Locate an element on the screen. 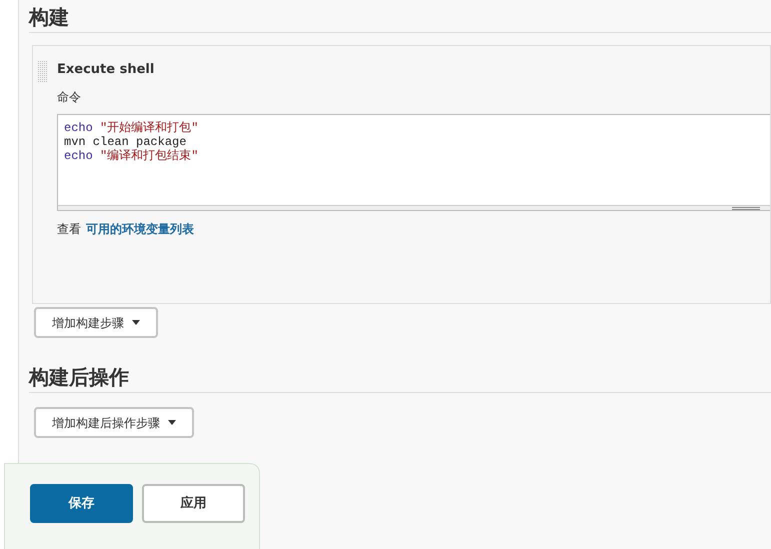  add-step-dropdown-button: 增加构建步骤 is located at coordinates (96, 322).